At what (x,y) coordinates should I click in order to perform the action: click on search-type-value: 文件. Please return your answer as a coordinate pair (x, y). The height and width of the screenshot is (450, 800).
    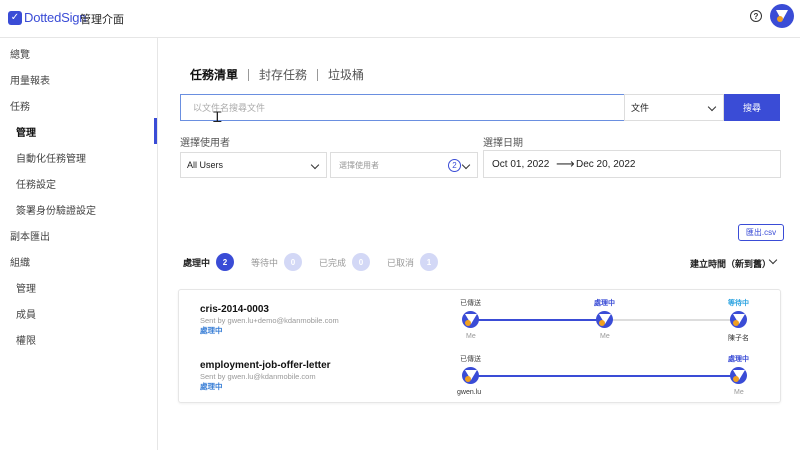
    Looking at the image, I should click on (640, 108).